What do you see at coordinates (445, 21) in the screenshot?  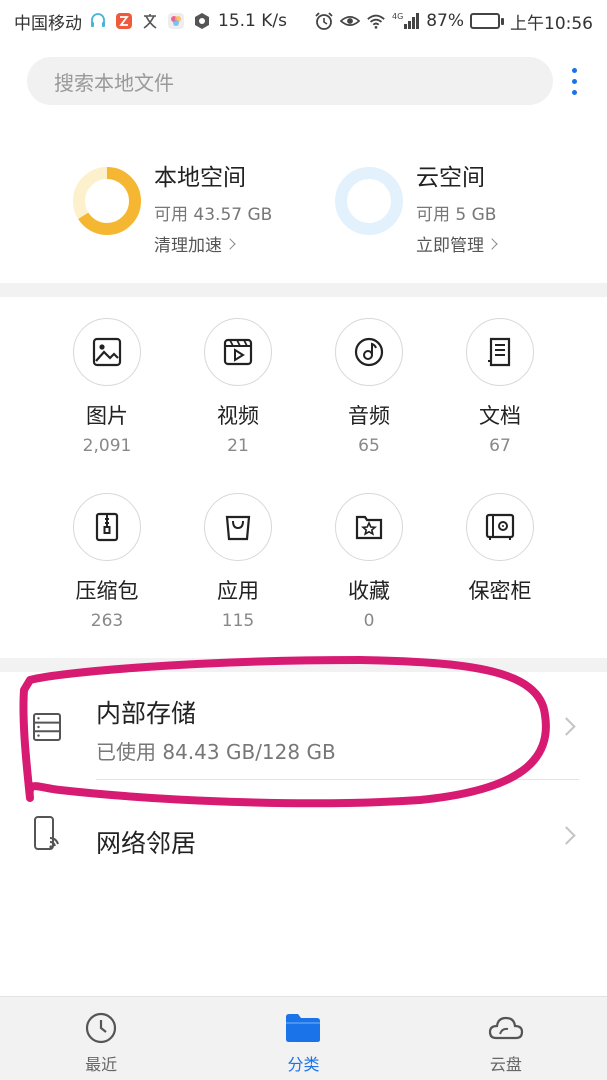 I see `battery-percent: 87%` at bounding box center [445, 21].